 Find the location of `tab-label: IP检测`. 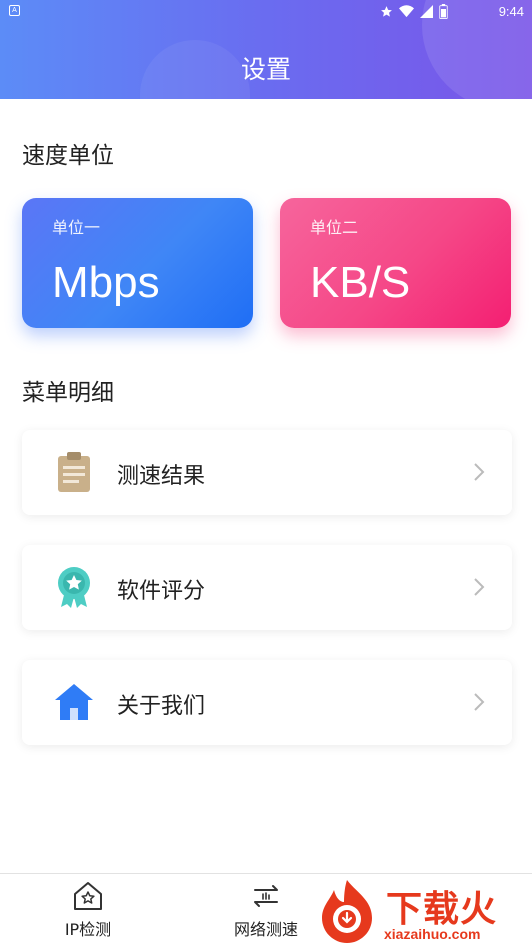

tab-label: IP检测 is located at coordinates (88, 929).